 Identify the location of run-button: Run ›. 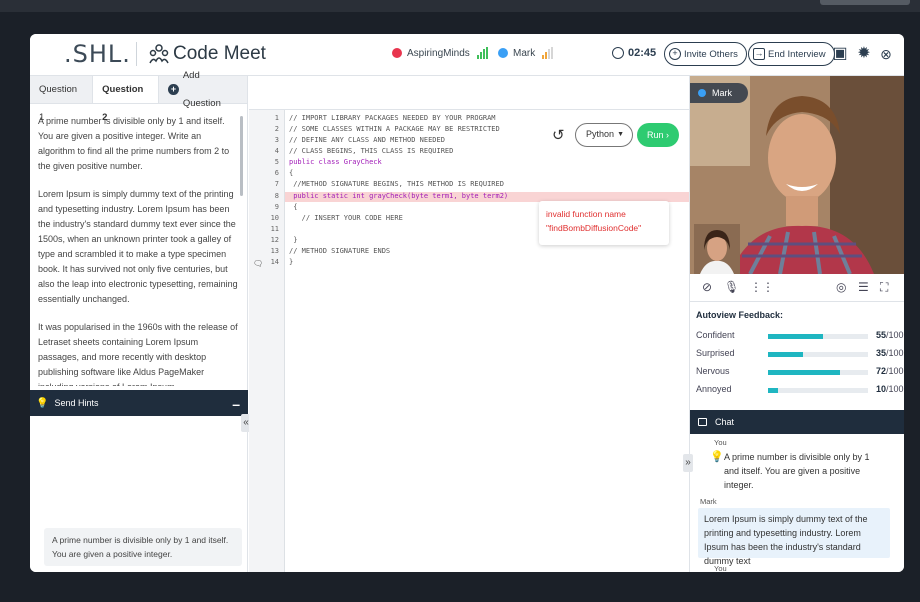
(658, 135).